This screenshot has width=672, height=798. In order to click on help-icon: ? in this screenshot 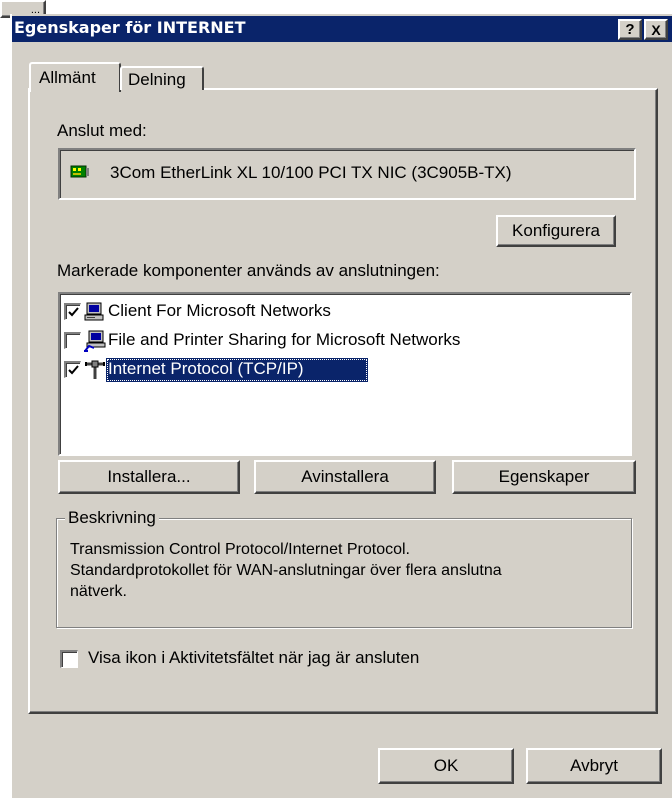, I will do `click(630, 29)`.